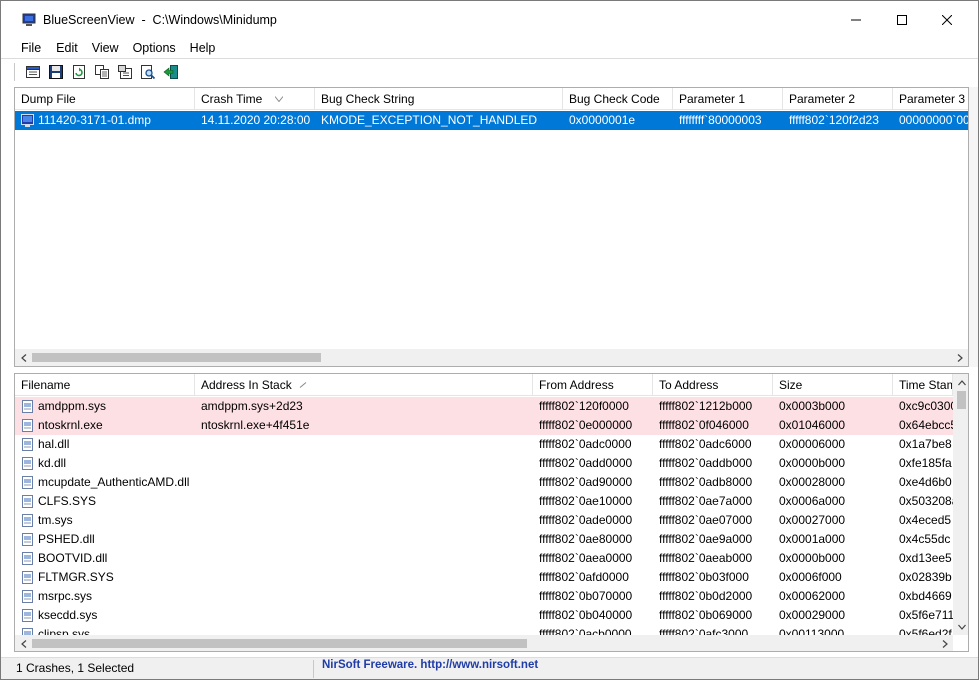 The image size is (979, 680). What do you see at coordinates (973, 227) in the screenshot?
I see `window-edge` at bounding box center [973, 227].